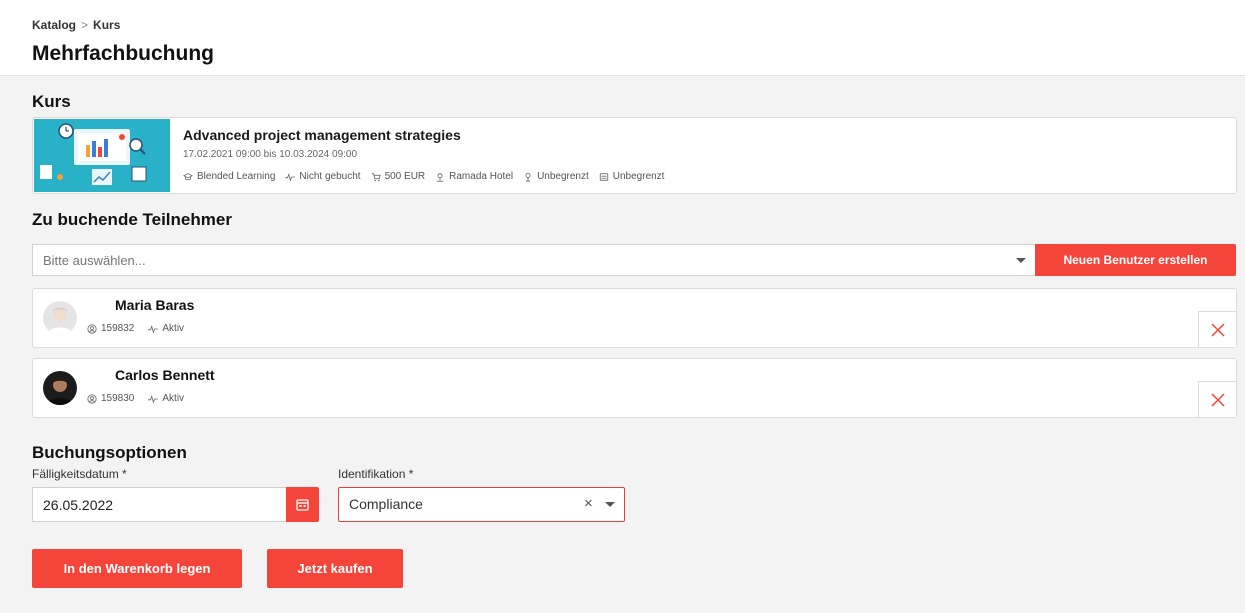 The width and height of the screenshot is (1245, 613). I want to click on breadcrumb-item-catalog: Katalog, so click(54, 25).